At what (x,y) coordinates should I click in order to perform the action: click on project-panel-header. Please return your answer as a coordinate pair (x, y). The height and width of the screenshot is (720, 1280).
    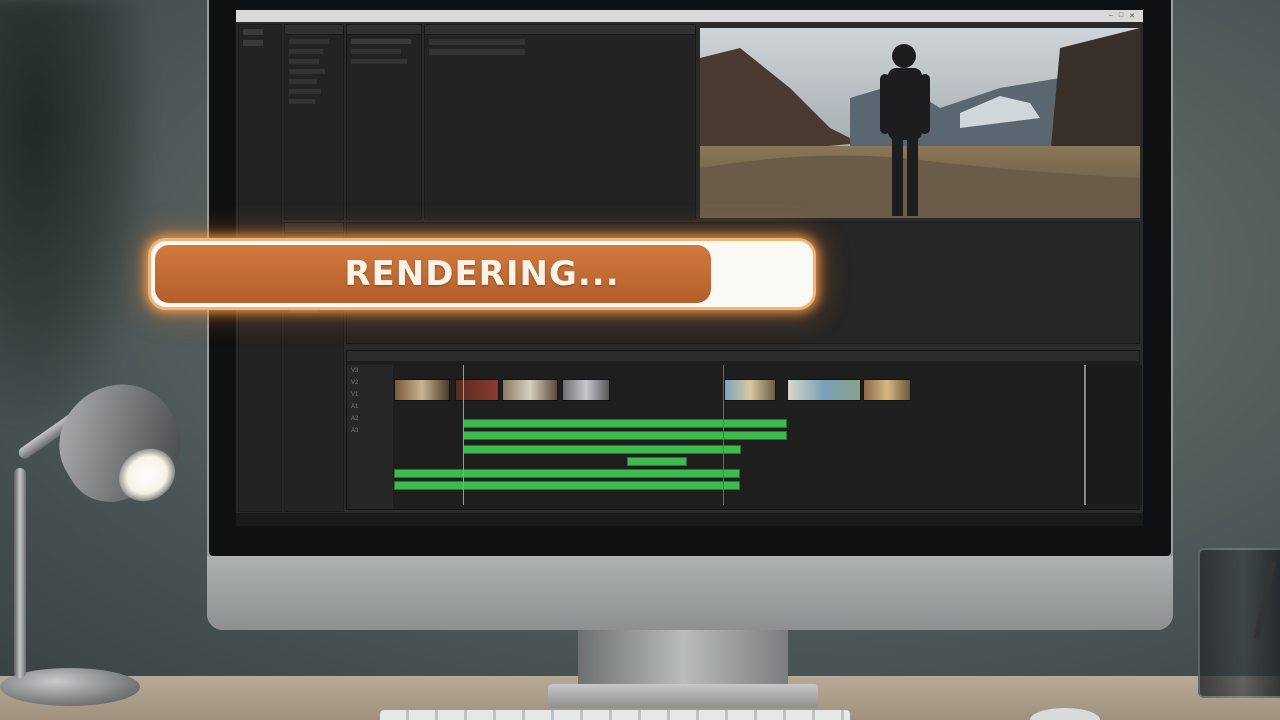
    Looking at the image, I should click on (314, 30).